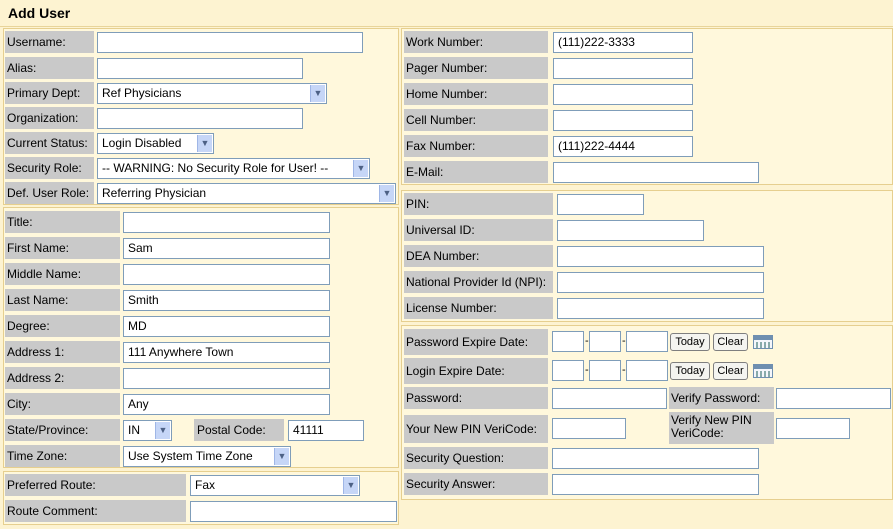 This screenshot has width=893, height=529. What do you see at coordinates (49, 118) in the screenshot?
I see `organization-label: Organization:` at bounding box center [49, 118].